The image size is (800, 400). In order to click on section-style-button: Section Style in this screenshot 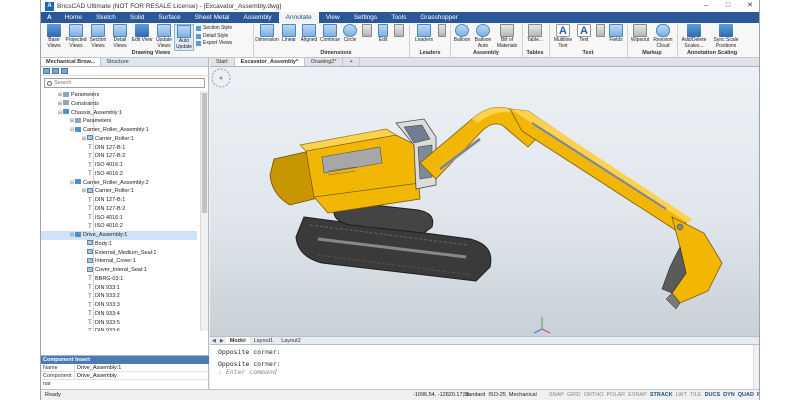, I will do `click(214, 29)`.